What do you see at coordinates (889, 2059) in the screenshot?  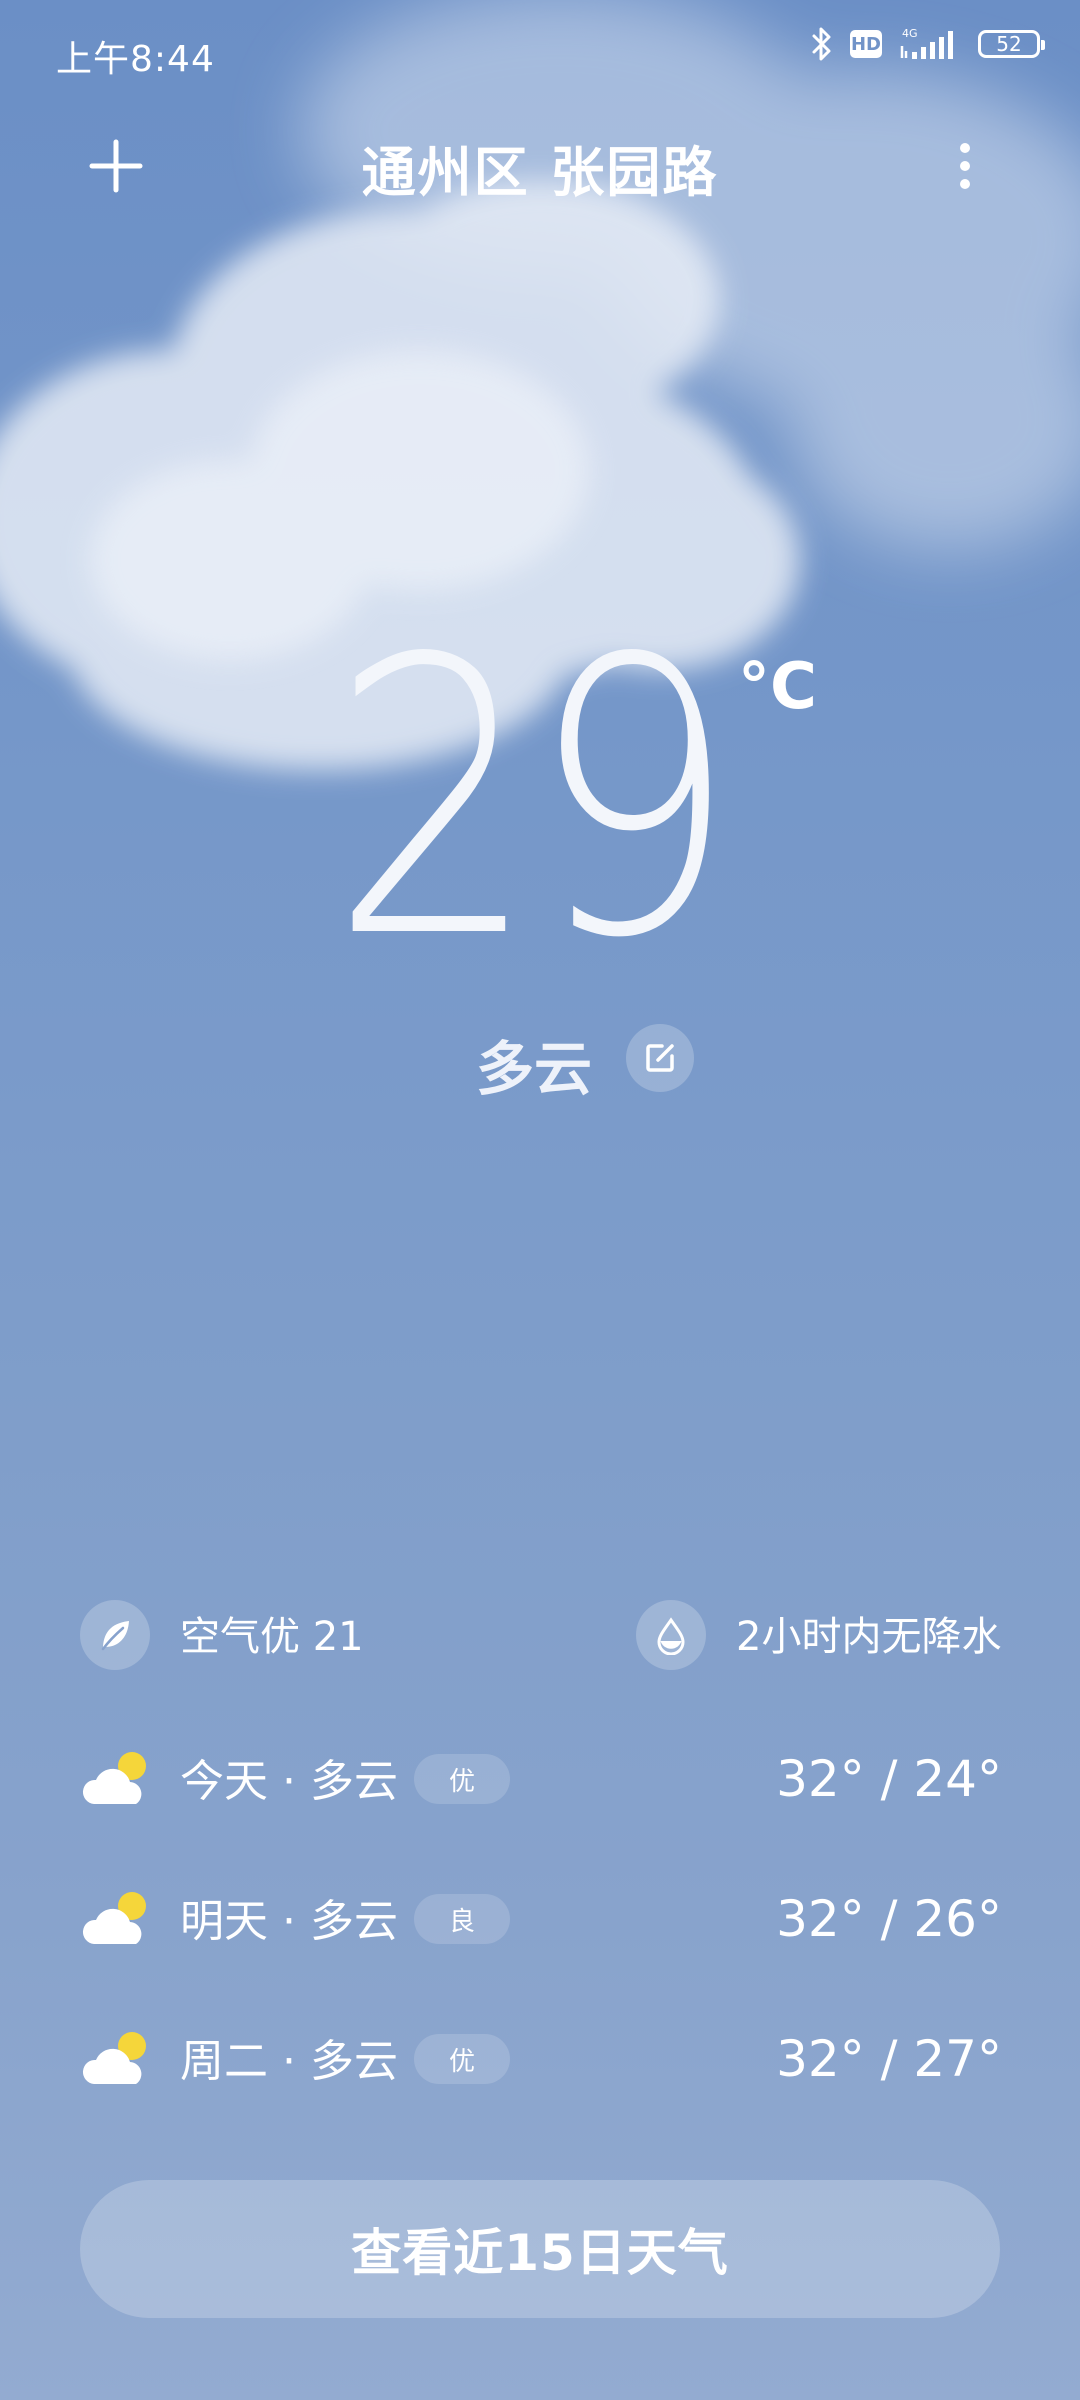 I see `forecast-temp-range: 32° / 27°` at bounding box center [889, 2059].